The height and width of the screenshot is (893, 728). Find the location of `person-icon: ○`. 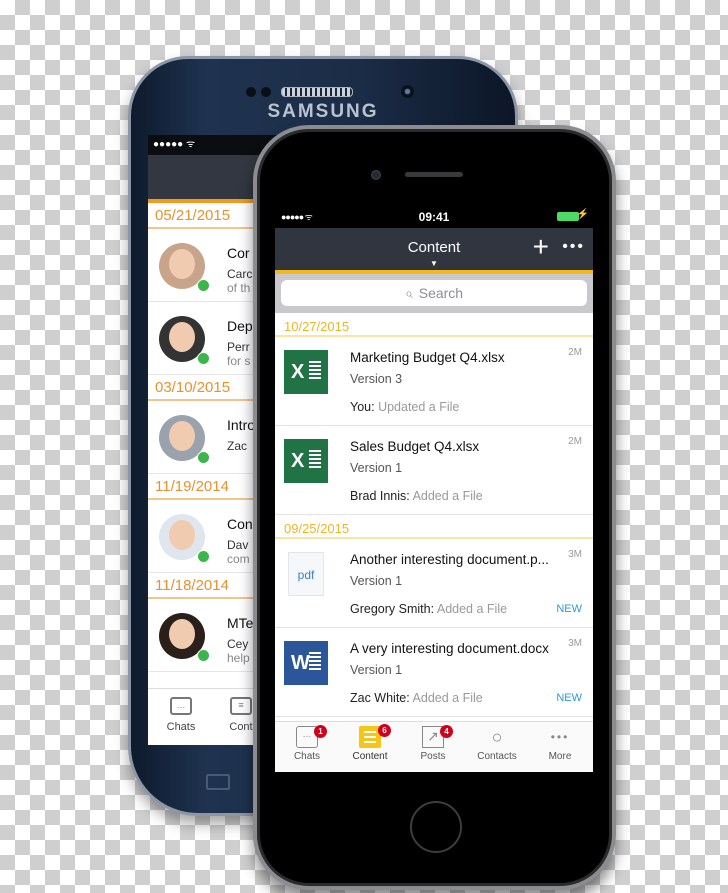

person-icon: ○ is located at coordinates (497, 737).